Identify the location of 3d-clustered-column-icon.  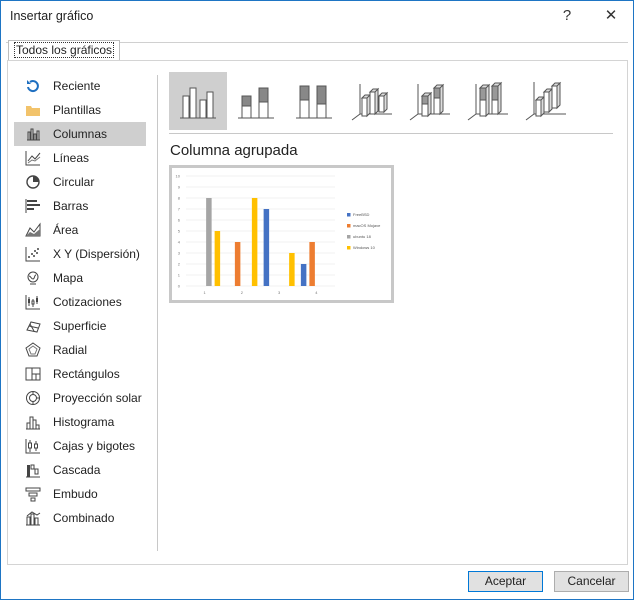
(372, 101).